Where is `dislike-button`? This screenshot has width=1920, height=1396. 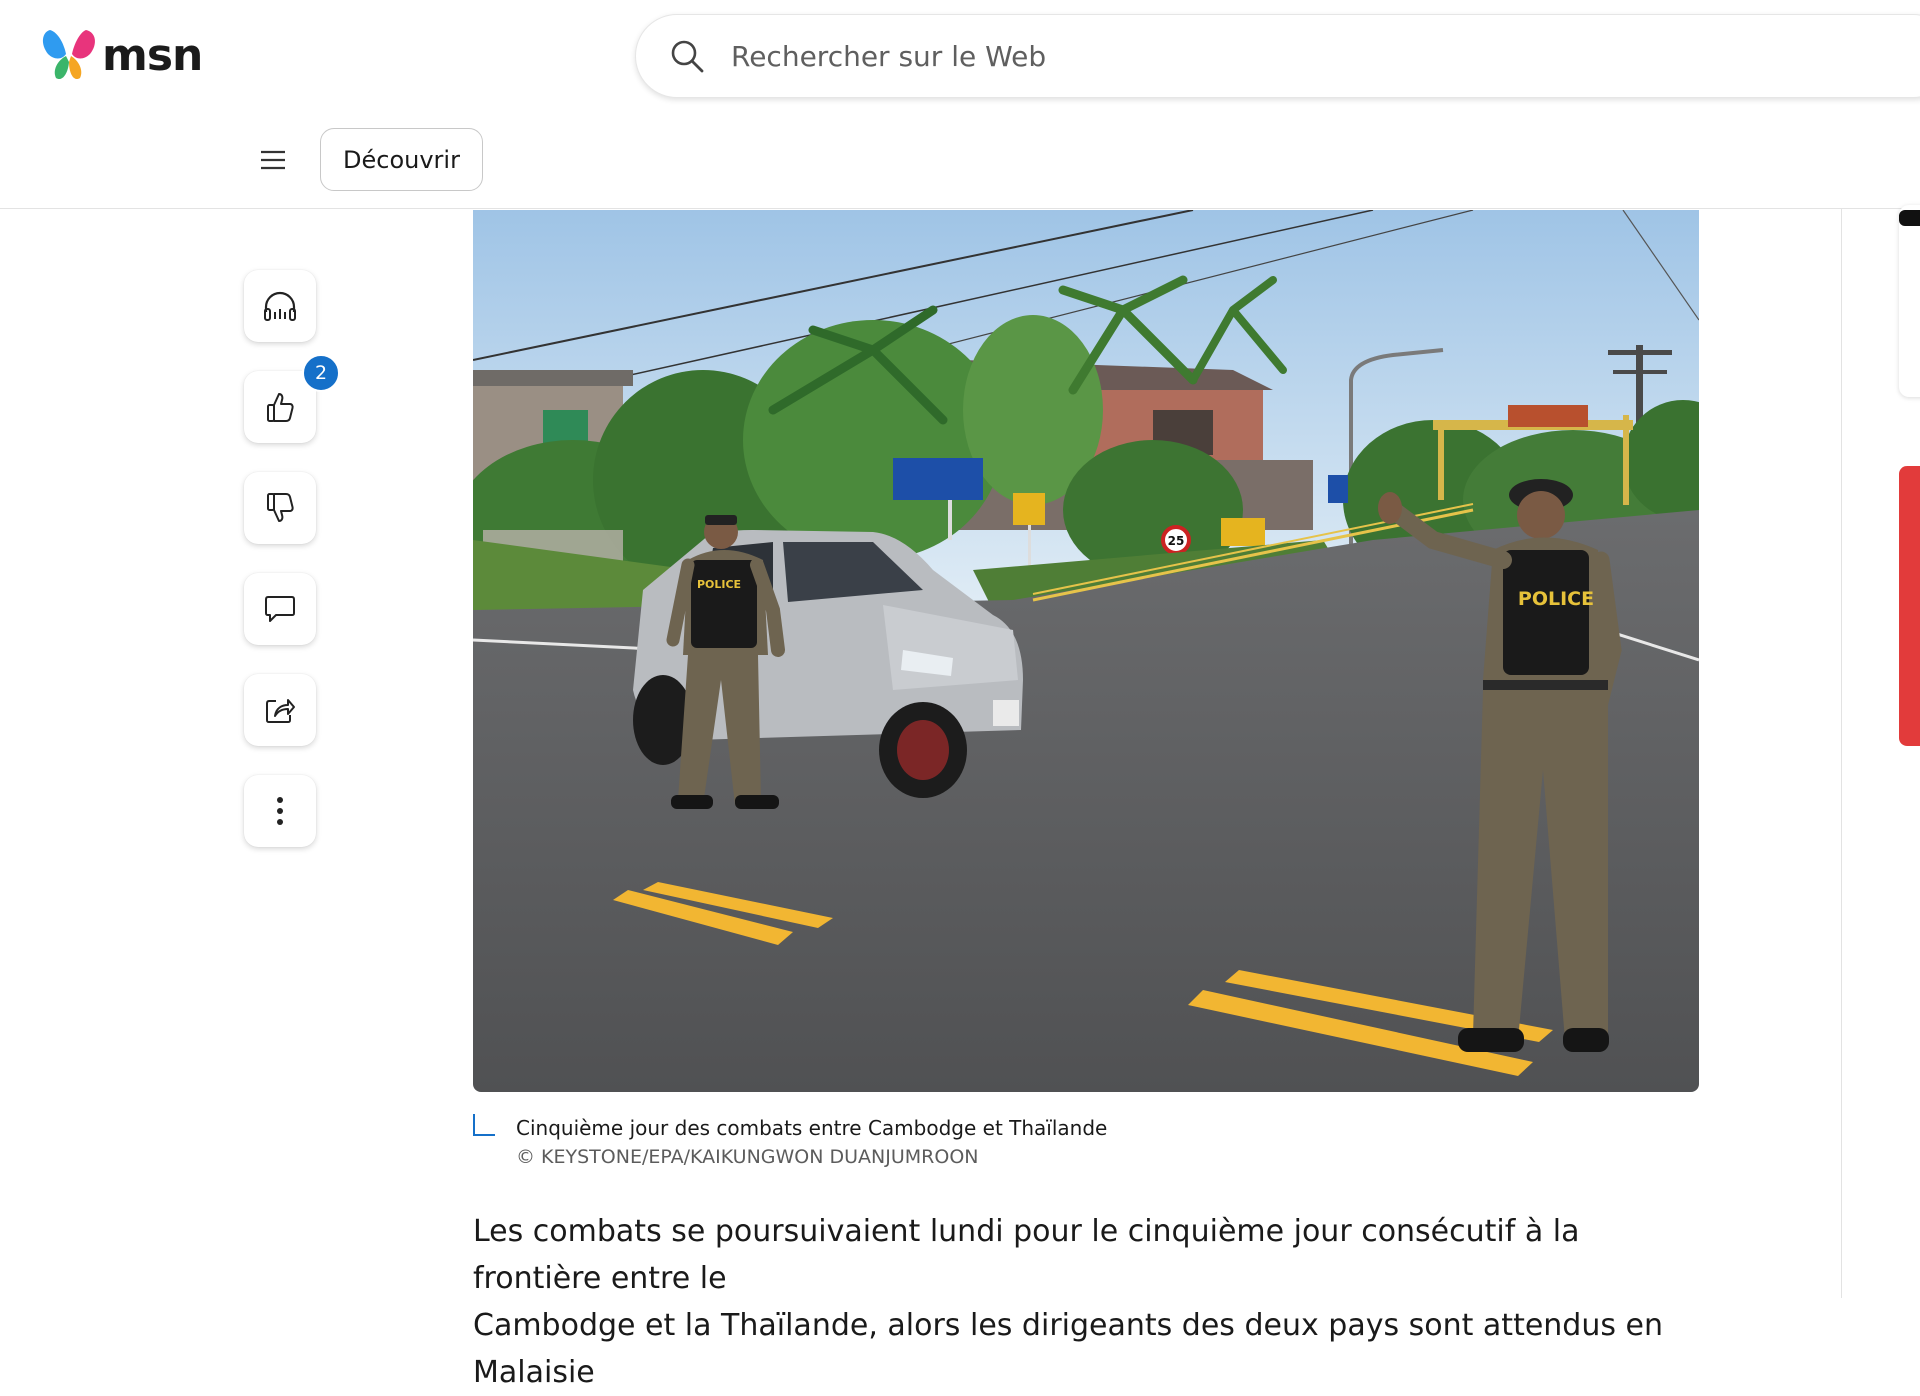
dislike-button is located at coordinates (280, 508).